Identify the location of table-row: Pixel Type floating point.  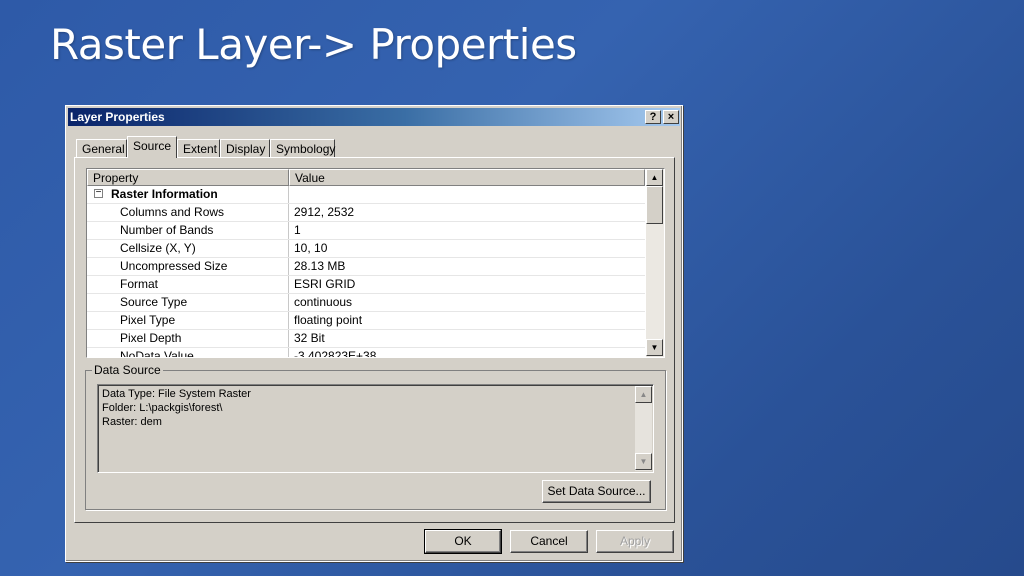
(366, 321).